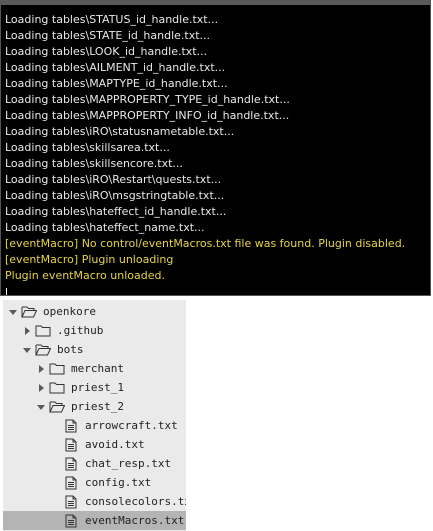 This screenshot has width=433, height=531. What do you see at coordinates (6, 291) in the screenshot?
I see `text-cursor` at bounding box center [6, 291].